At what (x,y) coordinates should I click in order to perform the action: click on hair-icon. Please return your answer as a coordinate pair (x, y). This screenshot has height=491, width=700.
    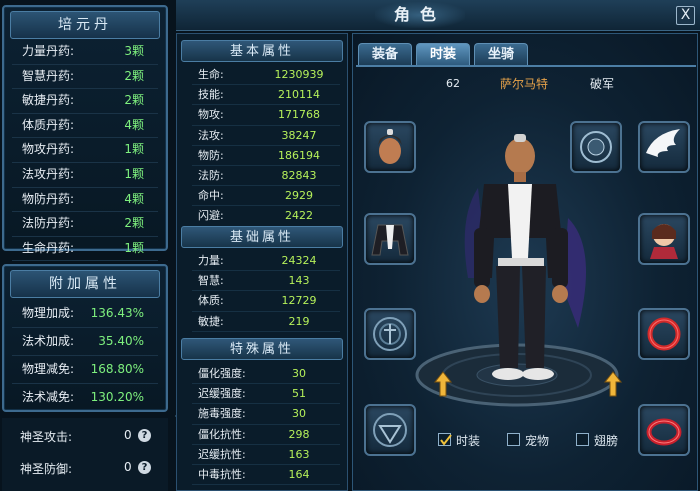
    Looking at the image, I should click on (390, 146).